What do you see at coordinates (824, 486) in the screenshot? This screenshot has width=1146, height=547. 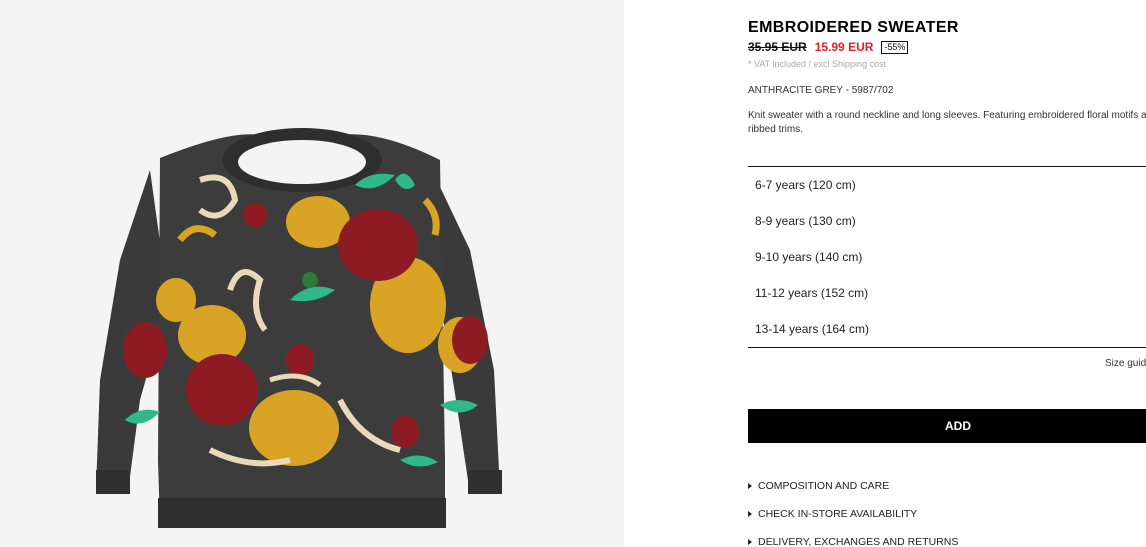 I see `link-label: COMPOSITION AND CARE` at bounding box center [824, 486].